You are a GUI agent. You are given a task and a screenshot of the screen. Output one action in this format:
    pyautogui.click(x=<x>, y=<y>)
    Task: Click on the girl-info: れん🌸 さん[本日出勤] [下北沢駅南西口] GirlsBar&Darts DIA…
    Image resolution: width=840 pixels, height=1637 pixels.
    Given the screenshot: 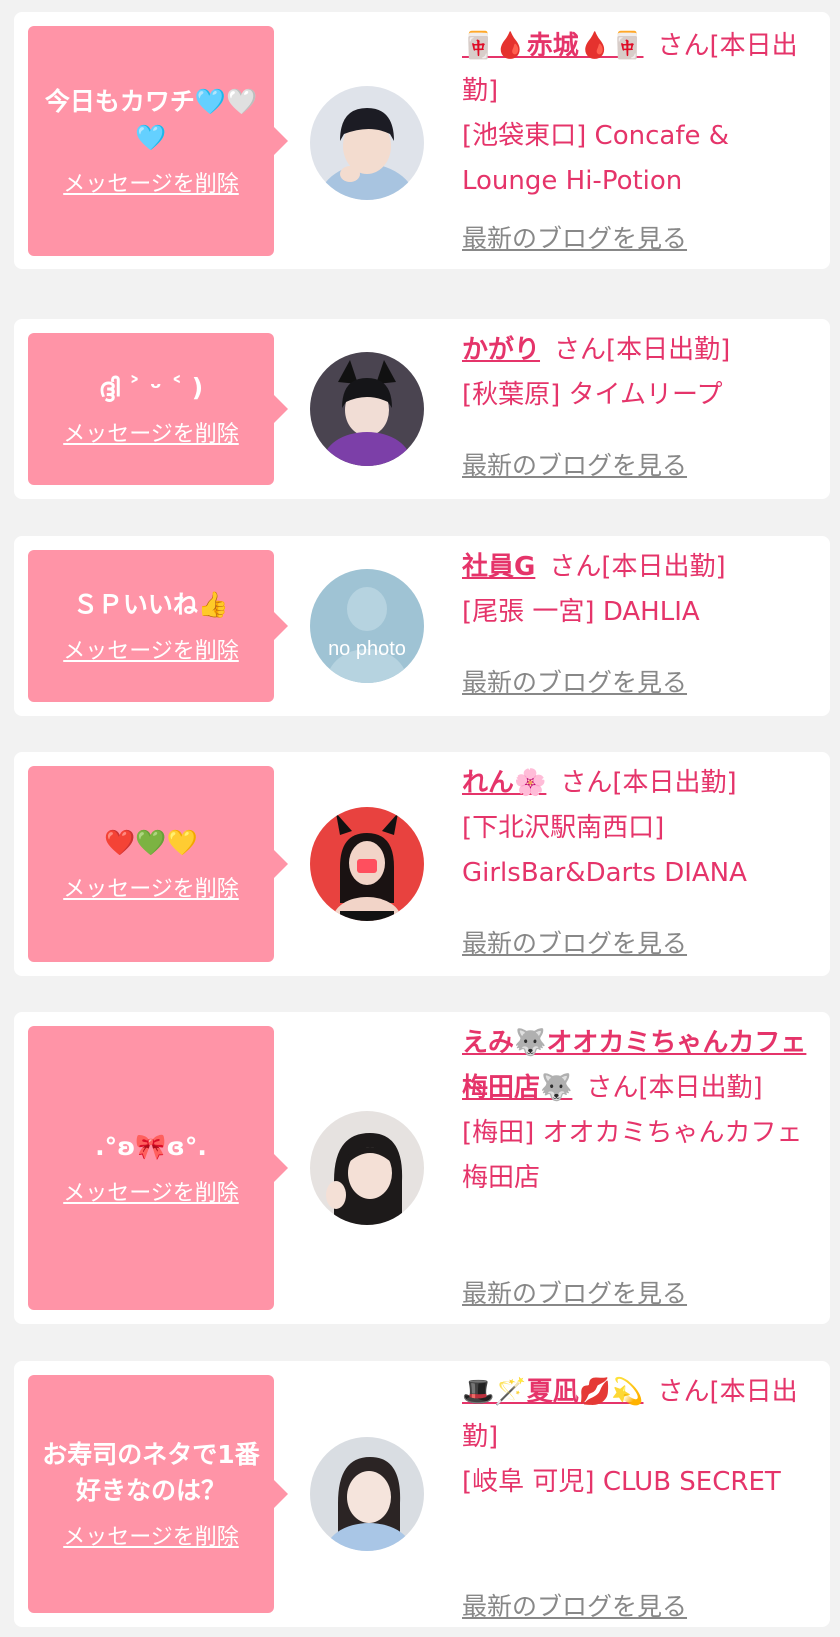 What is the action you would take?
    pyautogui.click(x=640, y=828)
    